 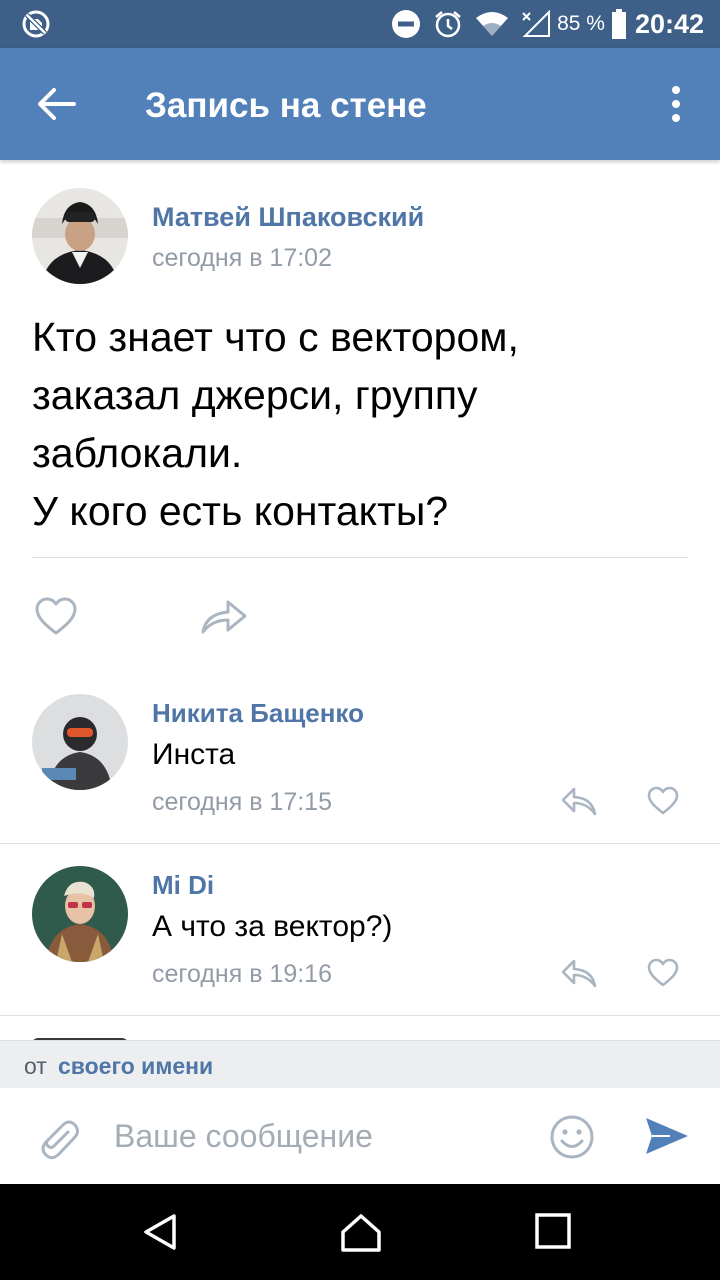 I want to click on comment-item: Mi Di А что за вектор?) сегодня в 19:16, so click(x=360, y=930).